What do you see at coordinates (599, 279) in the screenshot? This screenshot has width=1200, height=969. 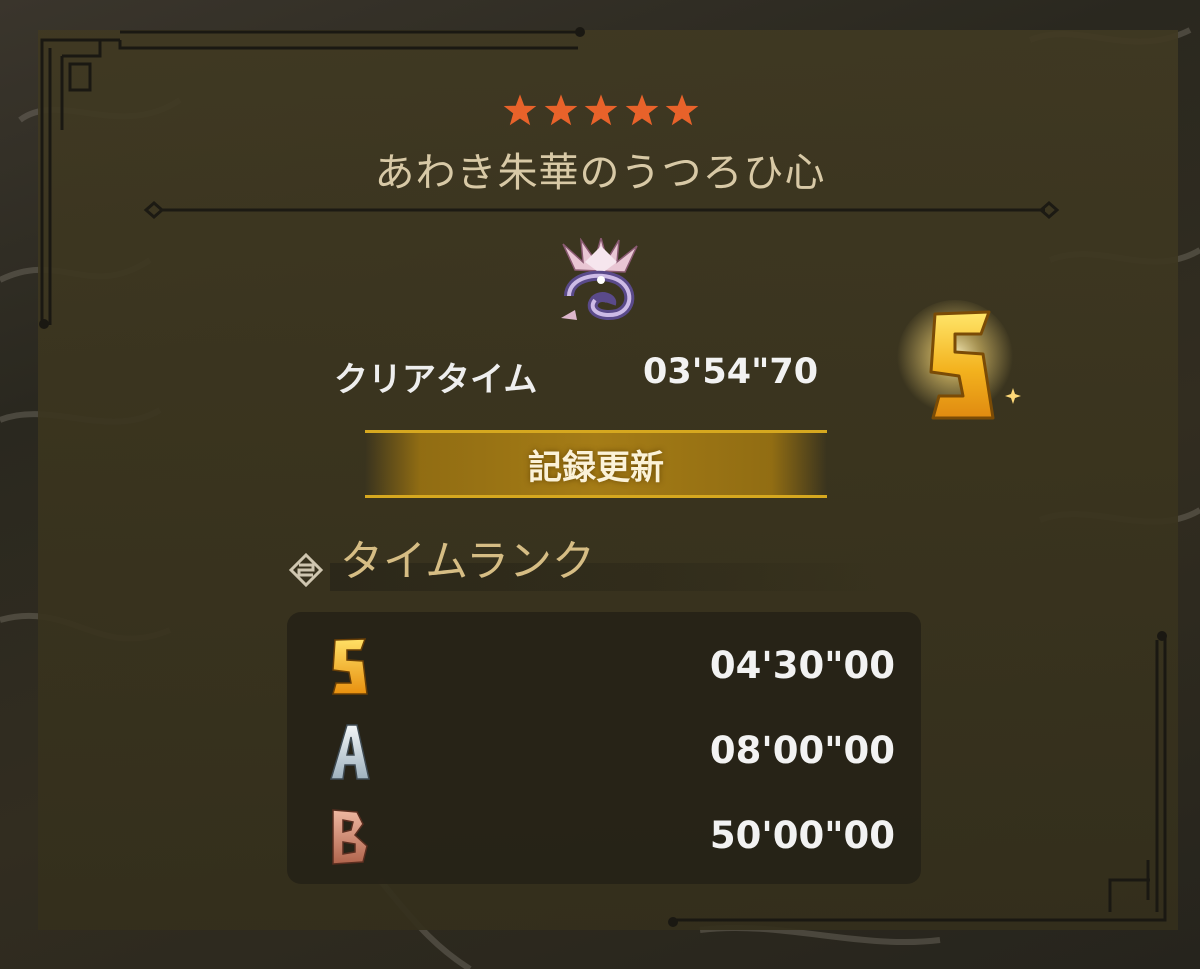 I see `mizutsune-icon` at bounding box center [599, 279].